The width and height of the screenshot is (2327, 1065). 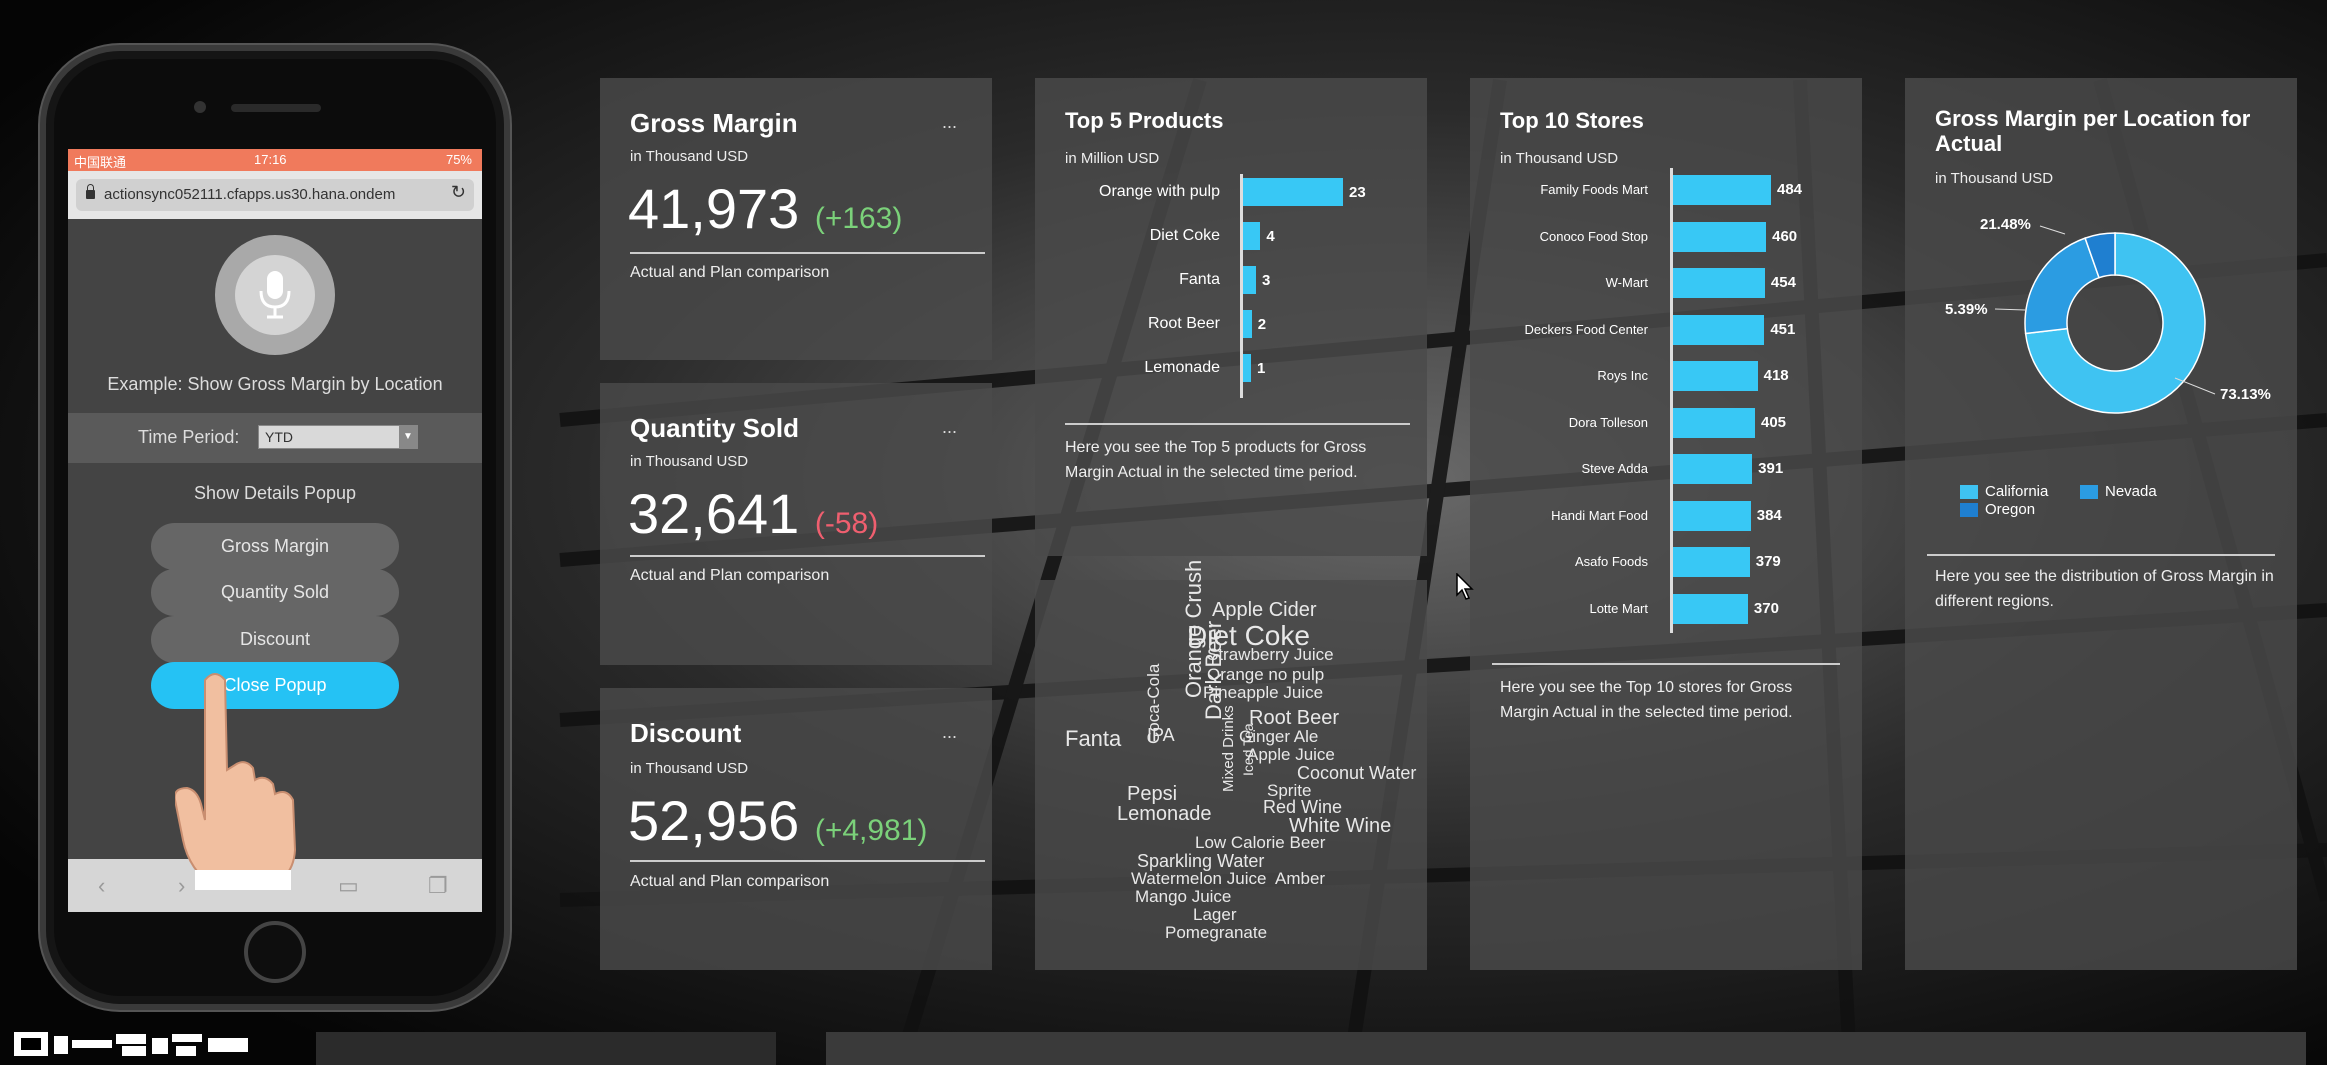 What do you see at coordinates (1572, 120) in the screenshot?
I see `card-title: Top 10 Stores` at bounding box center [1572, 120].